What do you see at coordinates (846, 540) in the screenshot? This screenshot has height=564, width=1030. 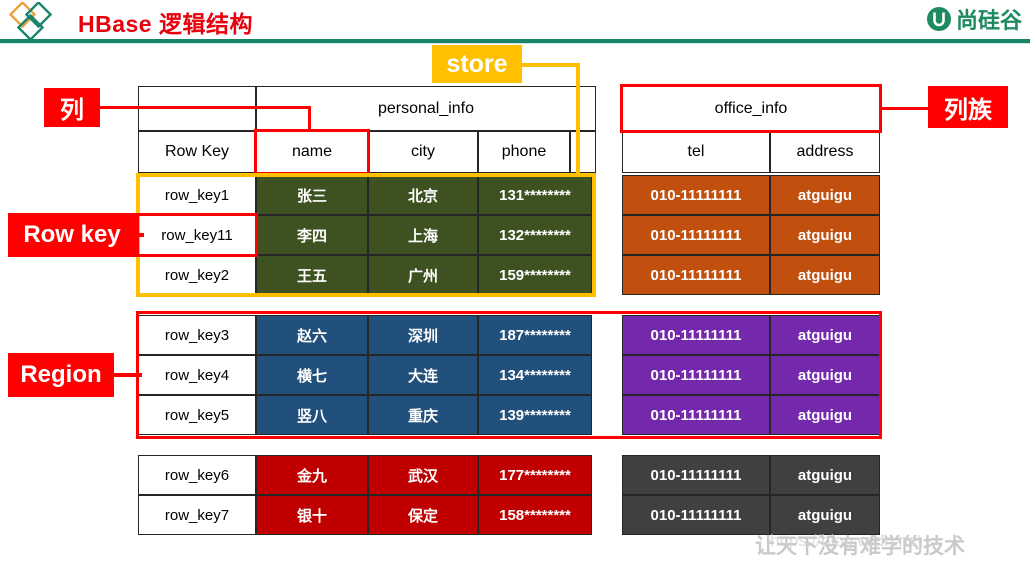 I see `watermark-overlay: https://blog.csdn.net` at bounding box center [846, 540].